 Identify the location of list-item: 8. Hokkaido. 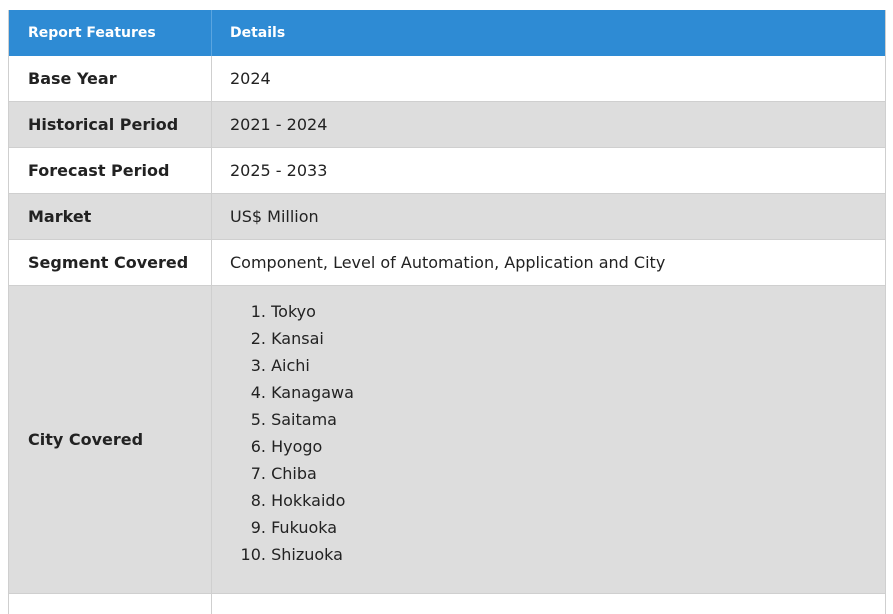
(292, 500).